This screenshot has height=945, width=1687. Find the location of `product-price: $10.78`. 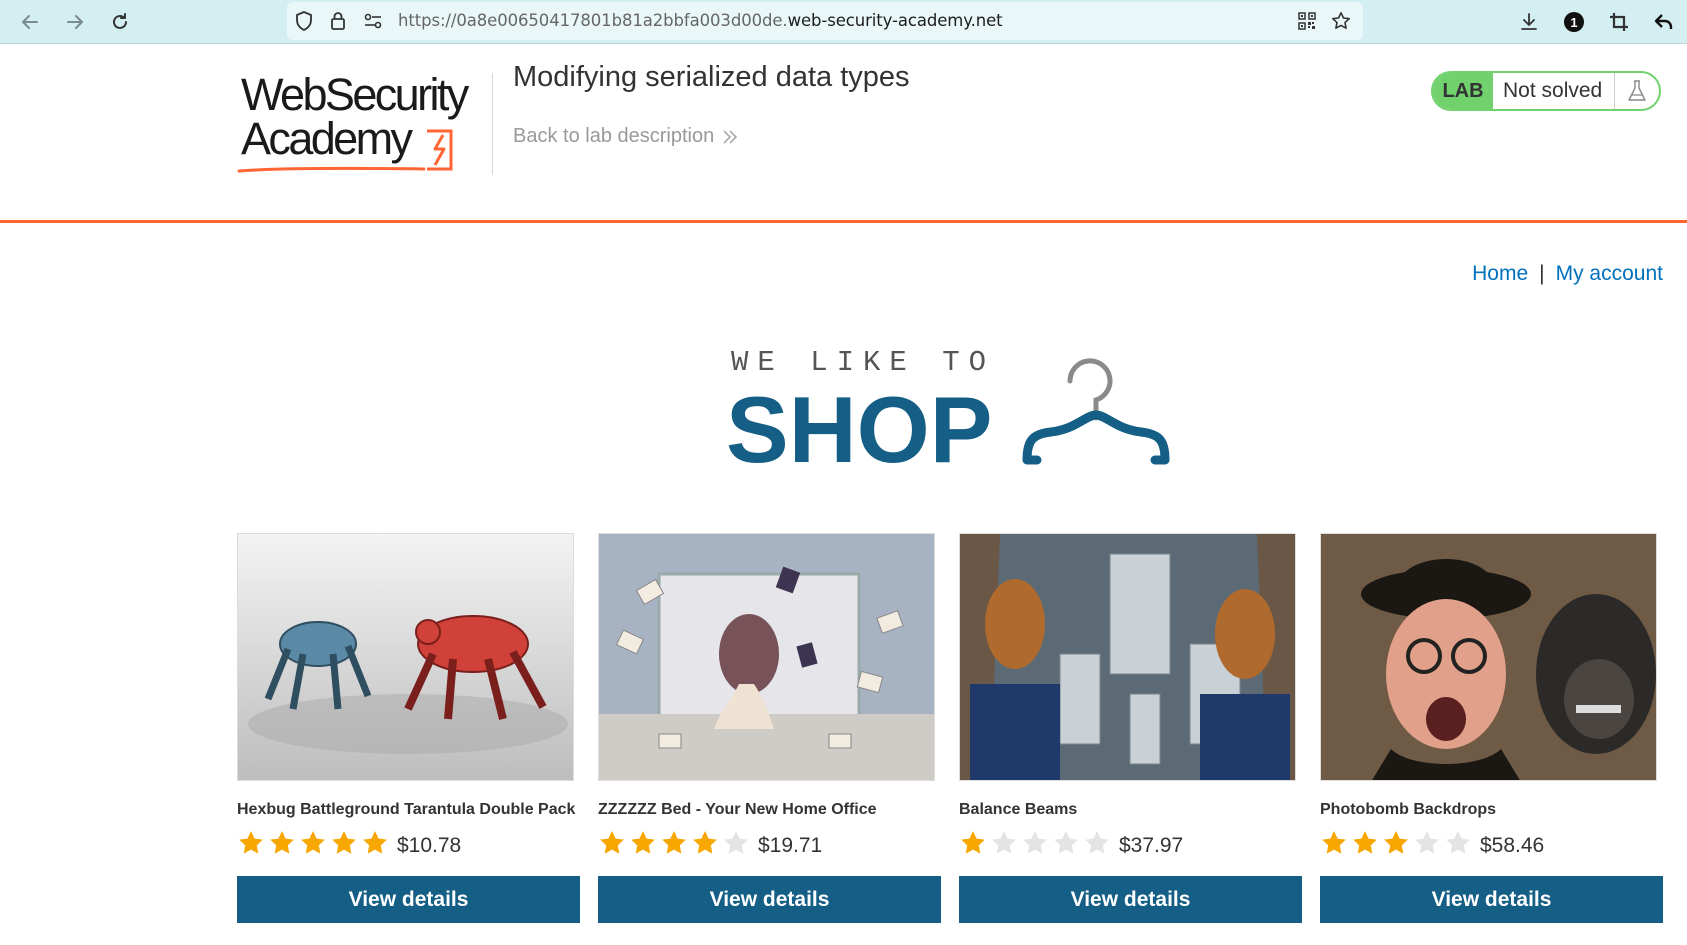

product-price: $10.78 is located at coordinates (429, 845).